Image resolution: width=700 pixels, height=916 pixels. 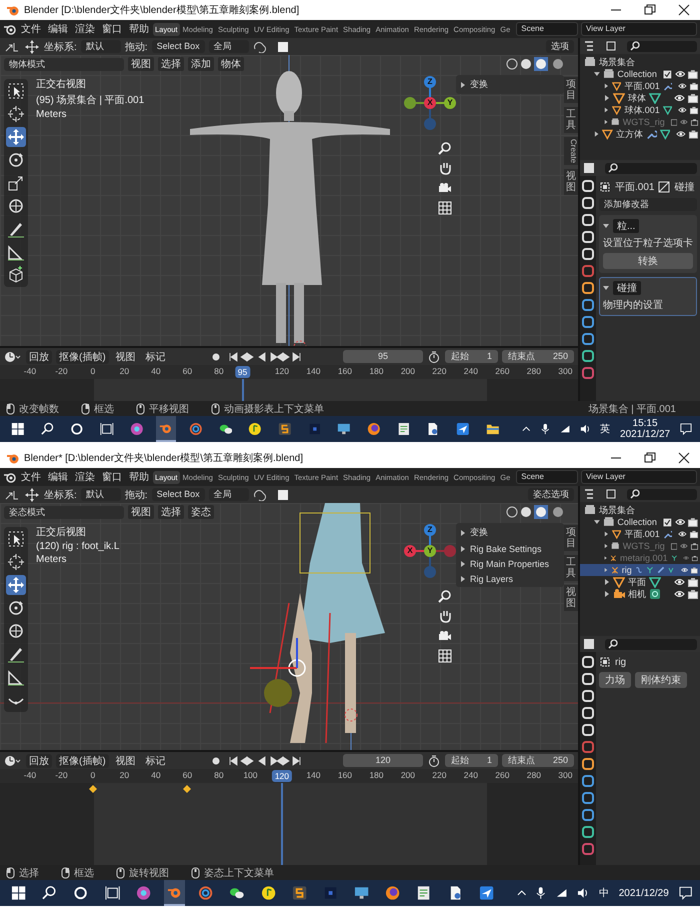 I want to click on panel-header: Rig Layers, so click(x=510, y=579).